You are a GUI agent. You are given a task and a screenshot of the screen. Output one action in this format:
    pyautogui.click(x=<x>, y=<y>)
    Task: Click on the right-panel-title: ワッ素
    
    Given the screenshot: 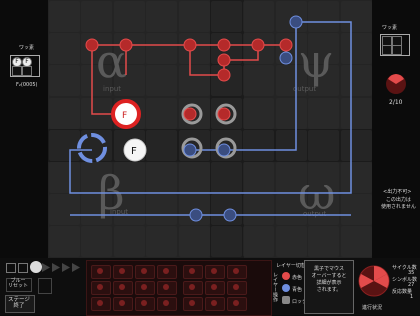 What is the action you would take?
    pyautogui.click(x=390, y=28)
    